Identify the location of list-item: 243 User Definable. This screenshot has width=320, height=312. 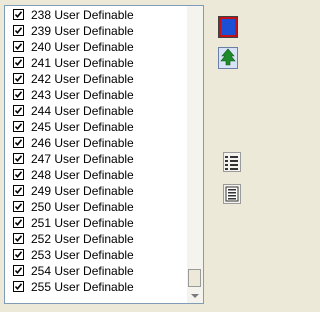
(96, 95).